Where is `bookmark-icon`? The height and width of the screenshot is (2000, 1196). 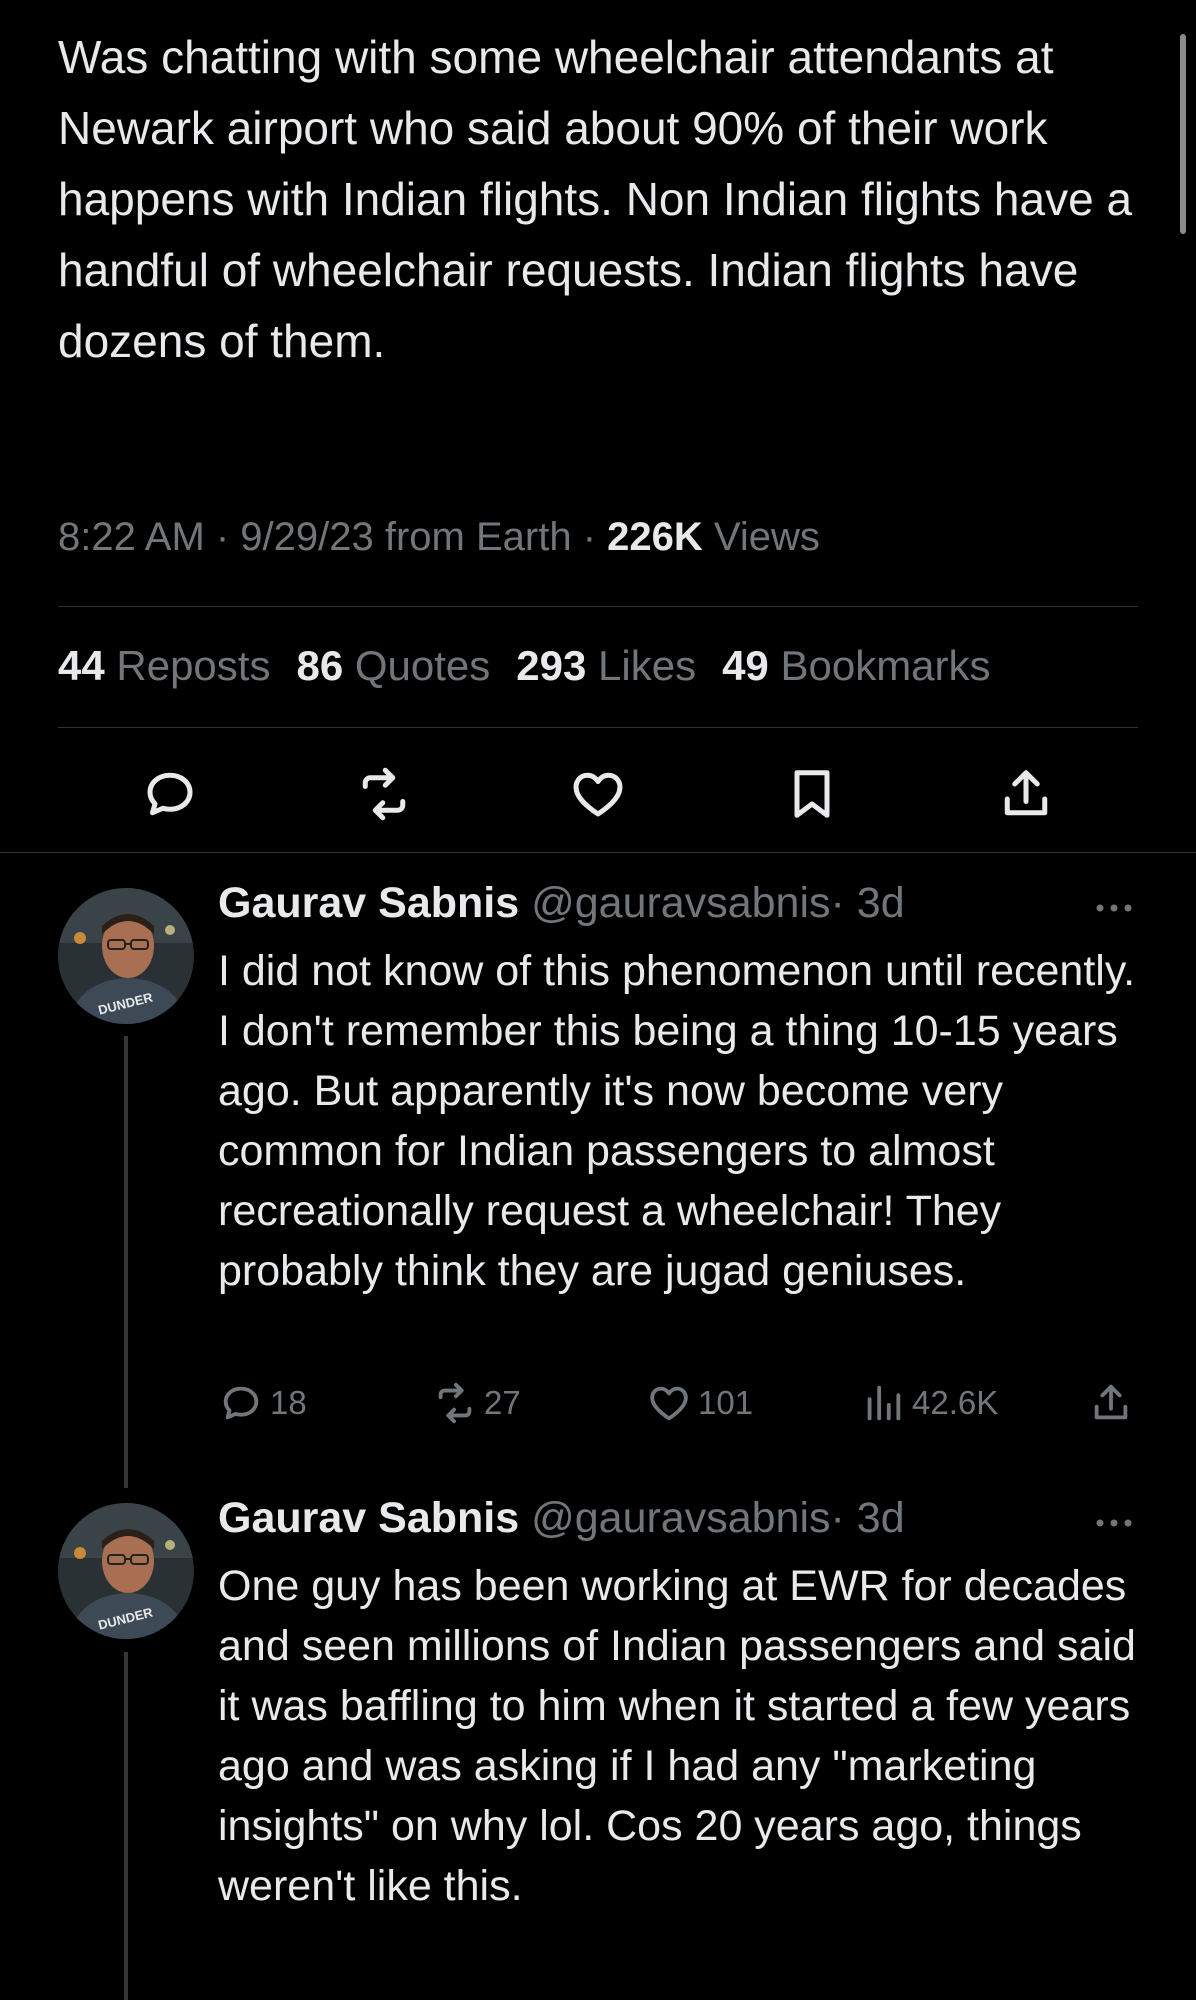
bookmark-icon is located at coordinates (812, 794).